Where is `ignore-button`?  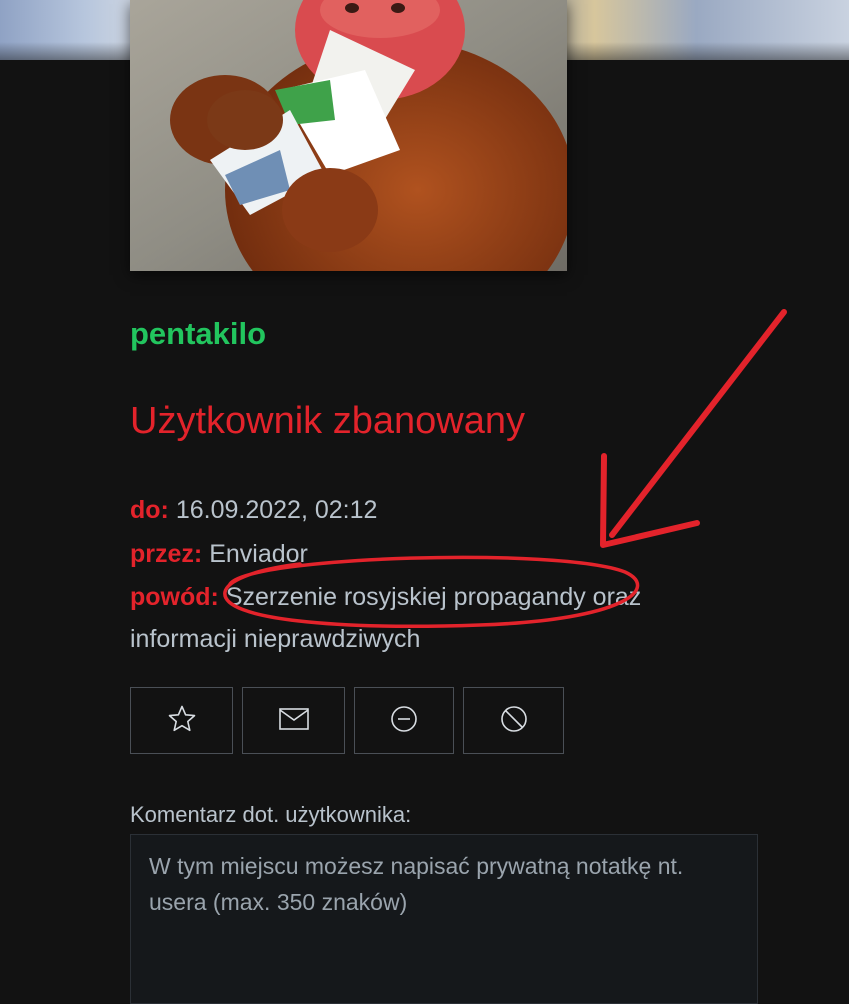
ignore-button is located at coordinates (404, 720).